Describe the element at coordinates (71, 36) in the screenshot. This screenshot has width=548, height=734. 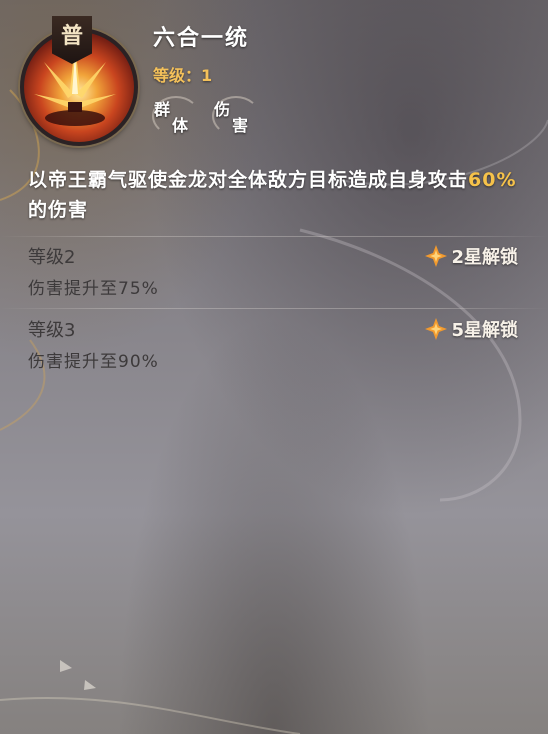
I see `skill-type-label: 普` at that location.